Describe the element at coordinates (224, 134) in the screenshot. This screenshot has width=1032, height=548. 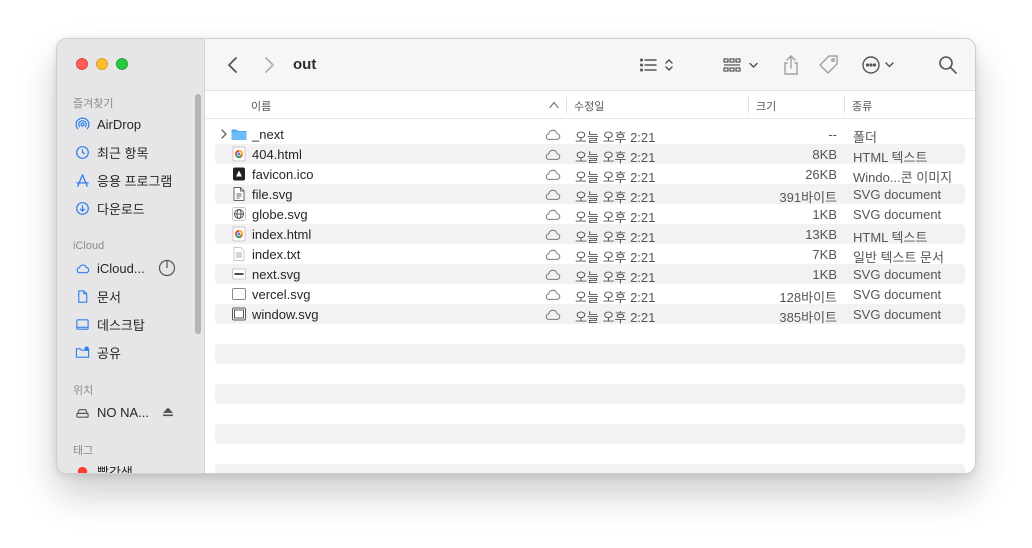
I see `disclosure-chevron-icon` at that location.